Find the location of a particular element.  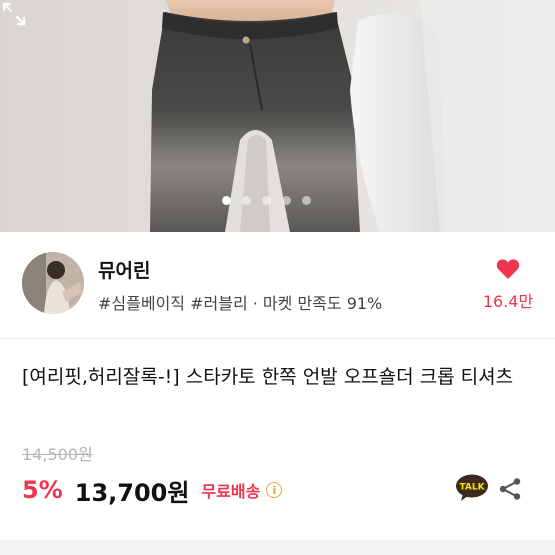

section-divider is located at coordinates (277, 338).